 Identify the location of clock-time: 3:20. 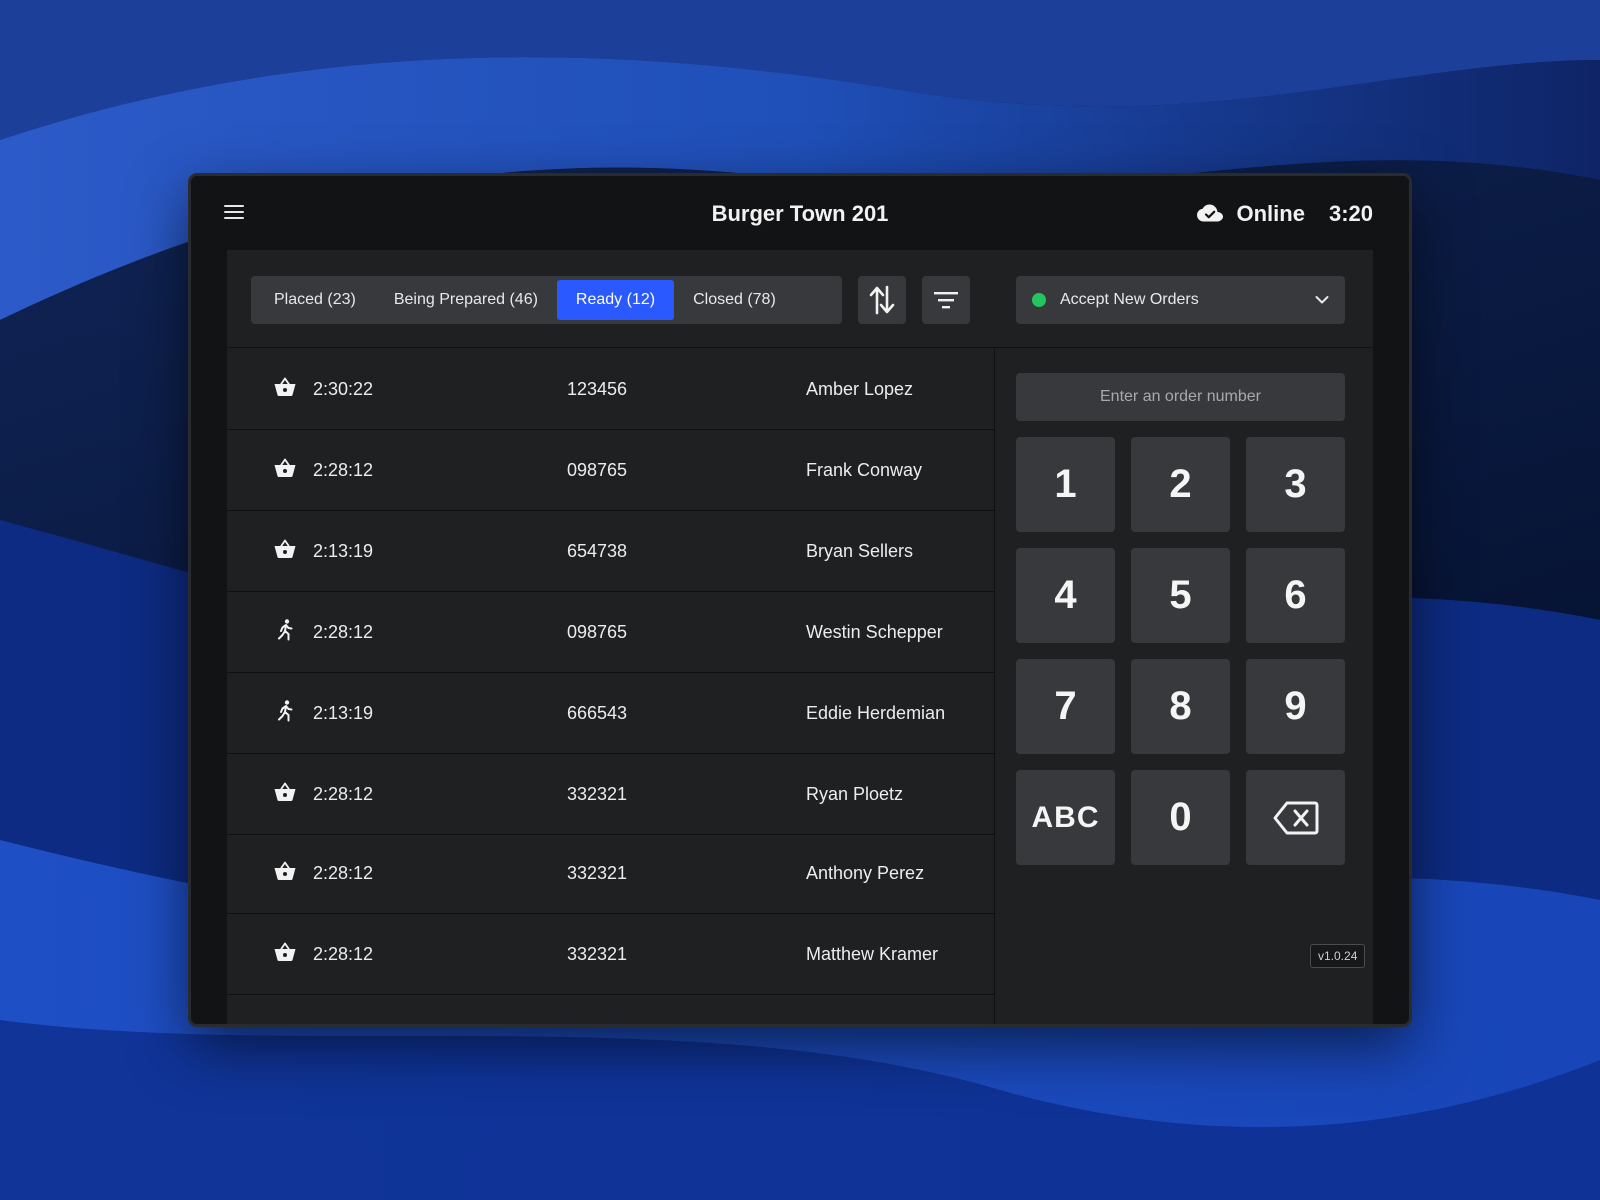
(1350, 213).